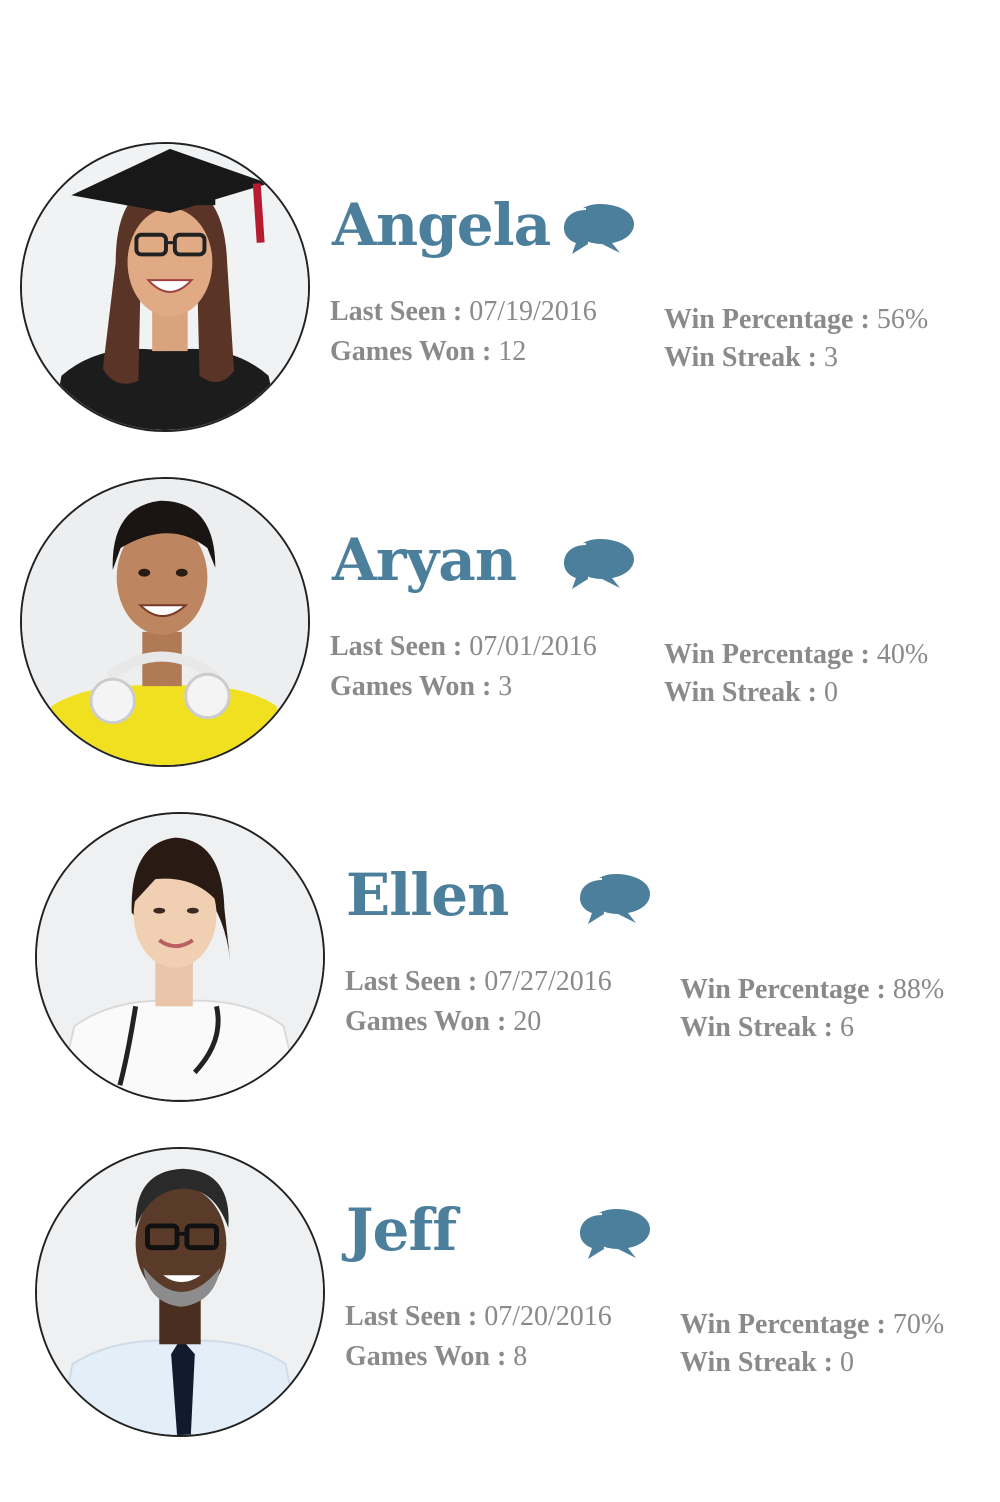  What do you see at coordinates (751, 358) in the screenshot?
I see `win-streak: Win Streak : 3` at bounding box center [751, 358].